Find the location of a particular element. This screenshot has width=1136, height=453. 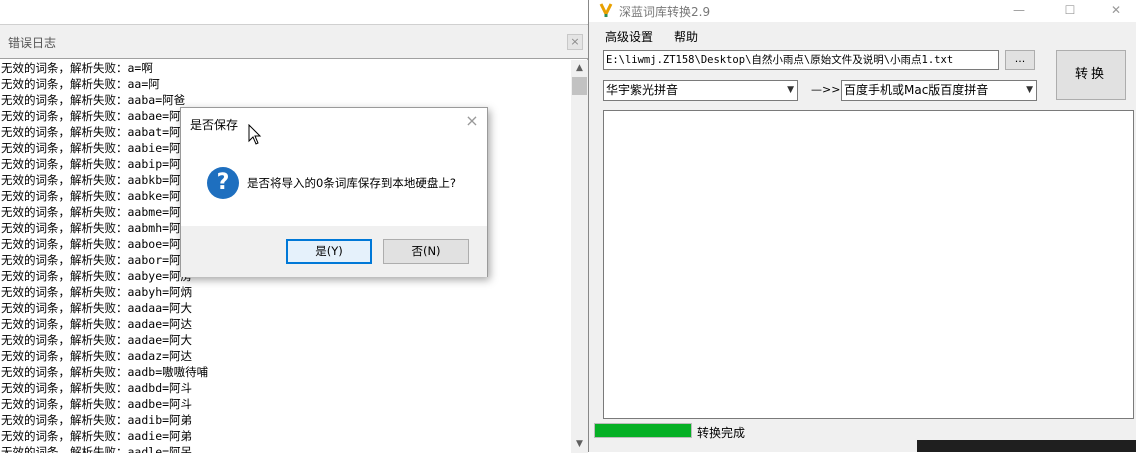

menu-bar: 高级设置 帮助 is located at coordinates (862, 35).